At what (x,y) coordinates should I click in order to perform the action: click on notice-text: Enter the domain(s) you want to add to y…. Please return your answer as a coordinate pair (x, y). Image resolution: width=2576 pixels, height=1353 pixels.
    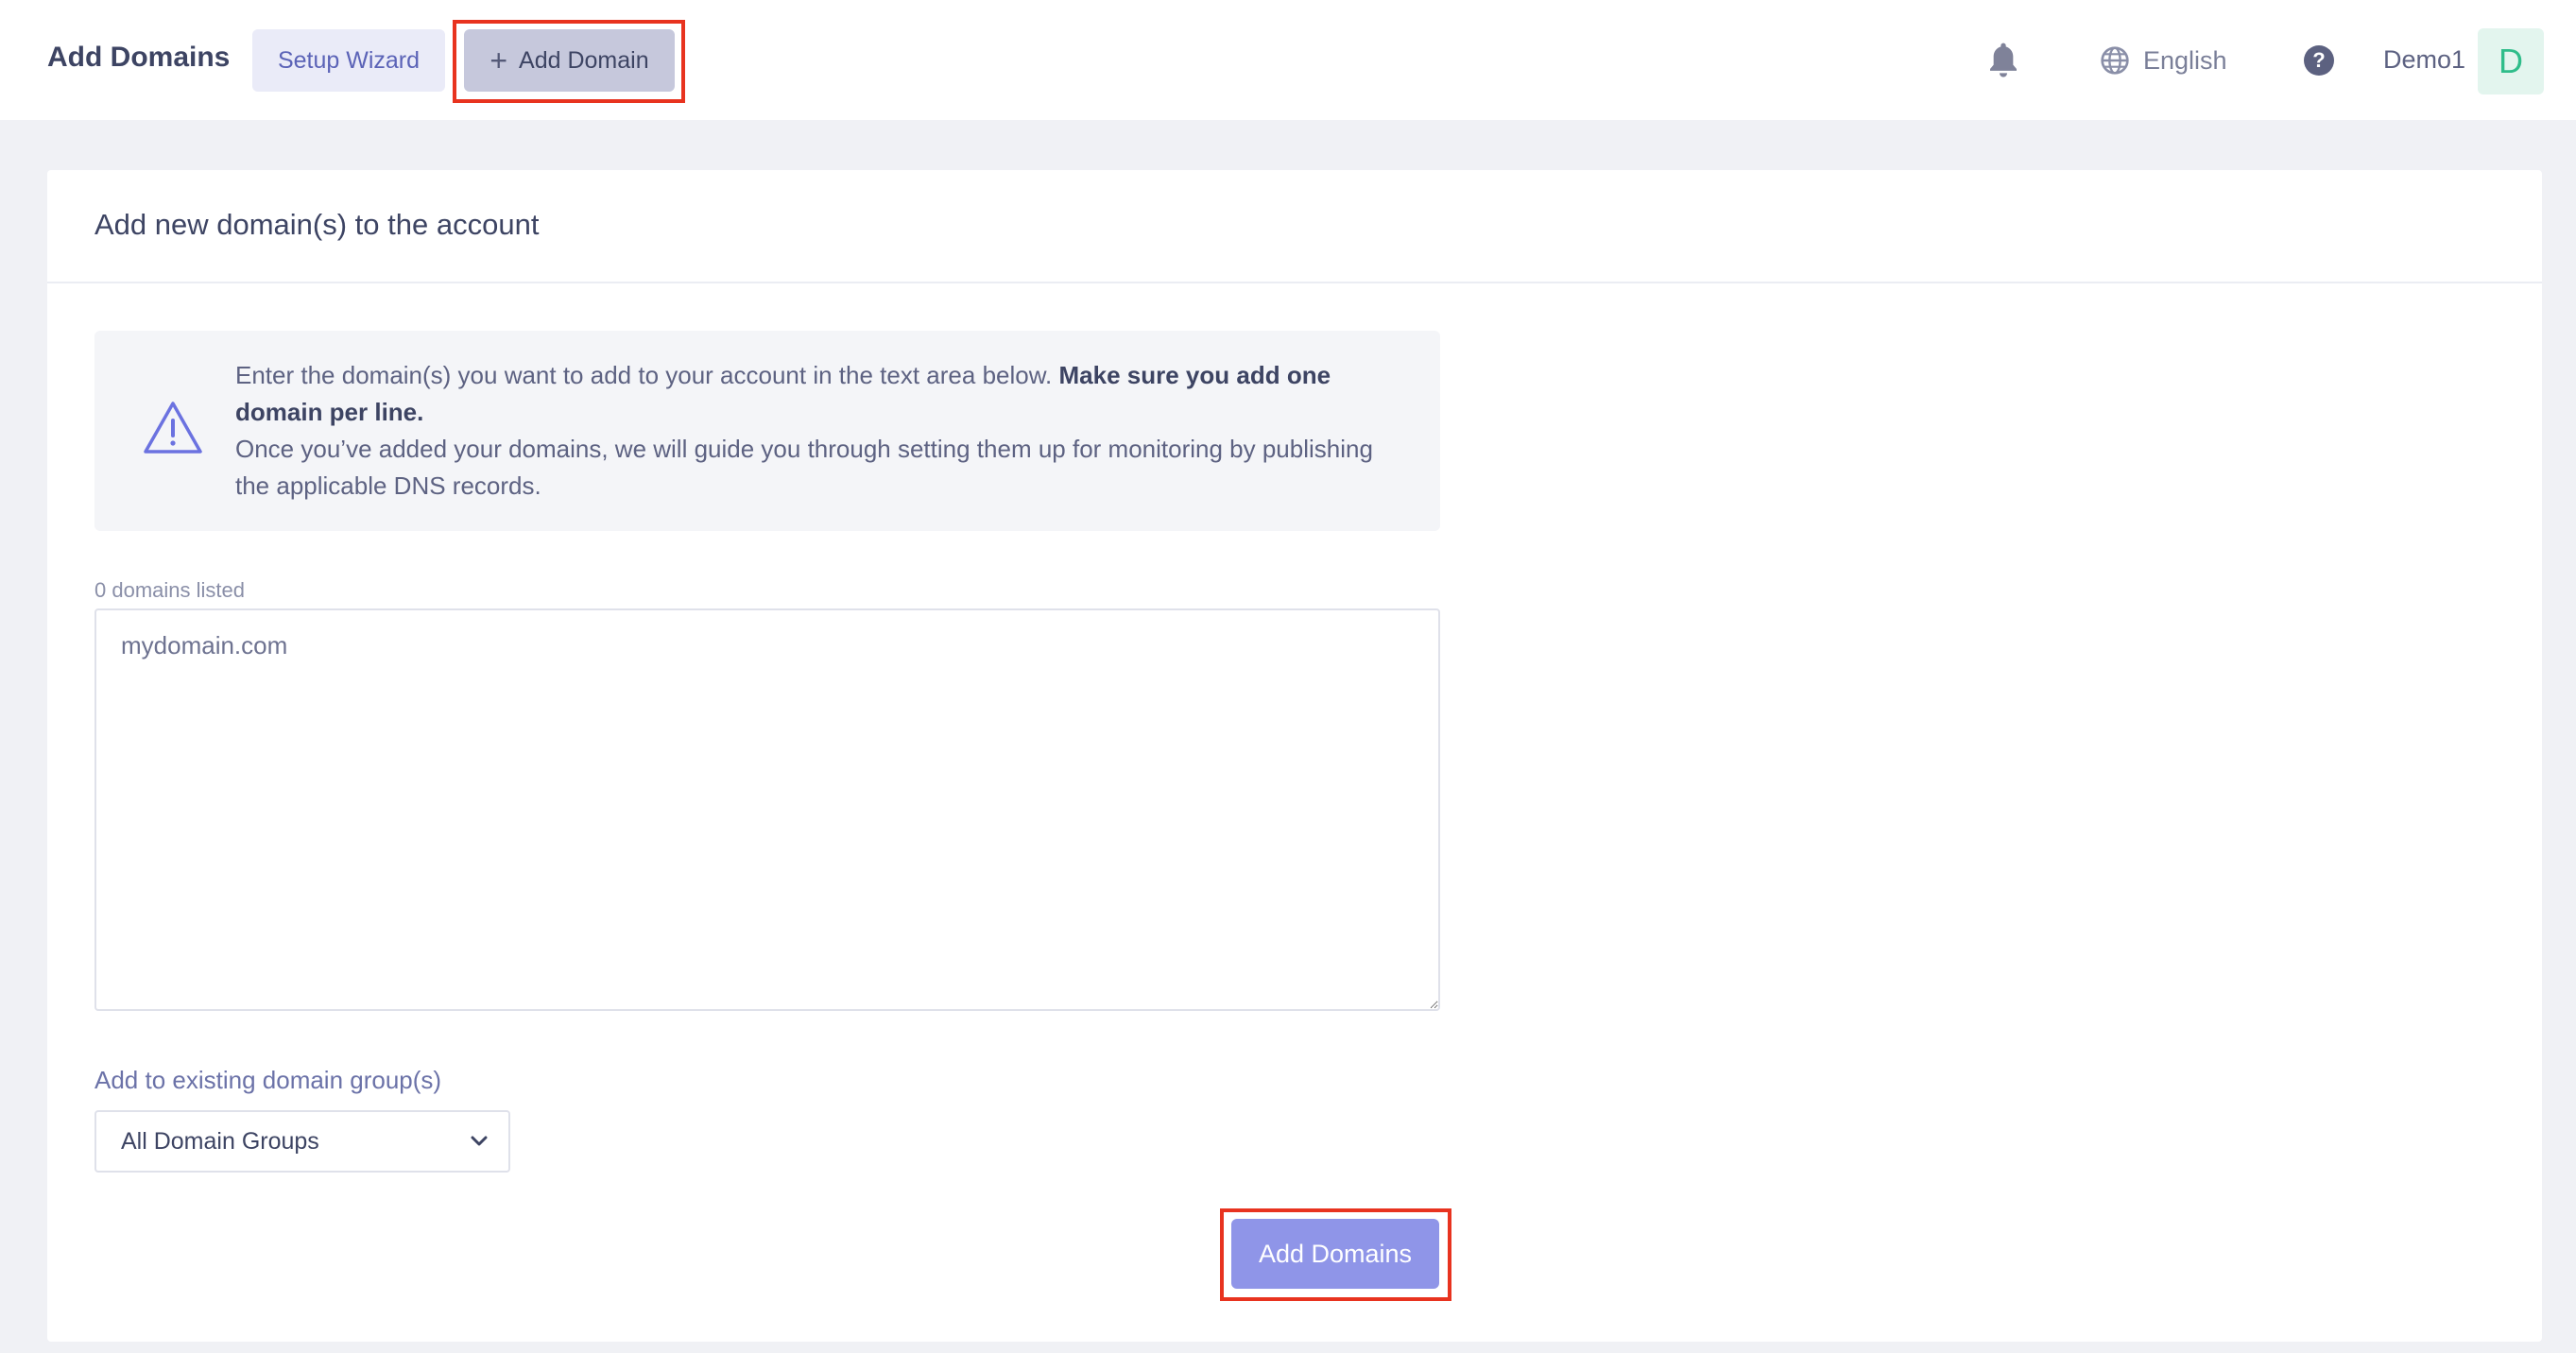
    Looking at the image, I should click on (821, 431).